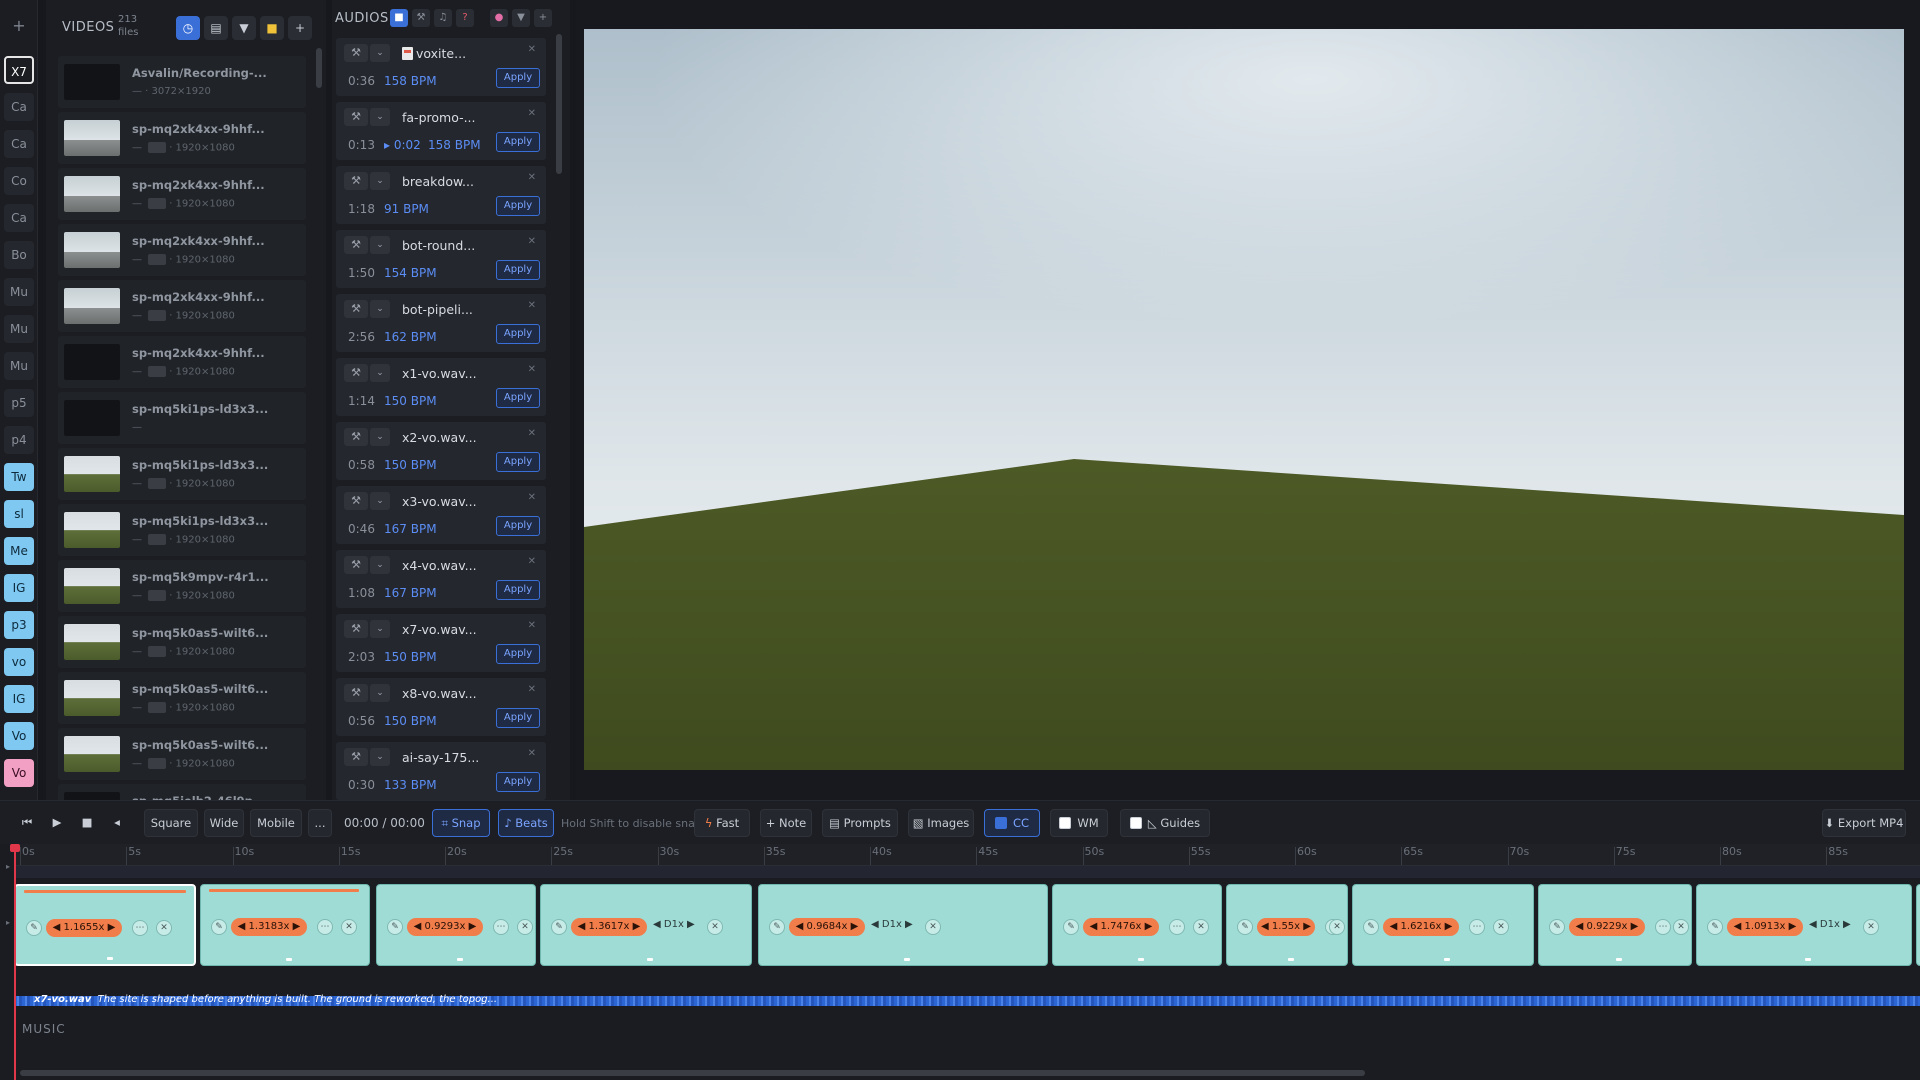  What do you see at coordinates (1079, 823) in the screenshot?
I see `wm-toggle: WM` at bounding box center [1079, 823].